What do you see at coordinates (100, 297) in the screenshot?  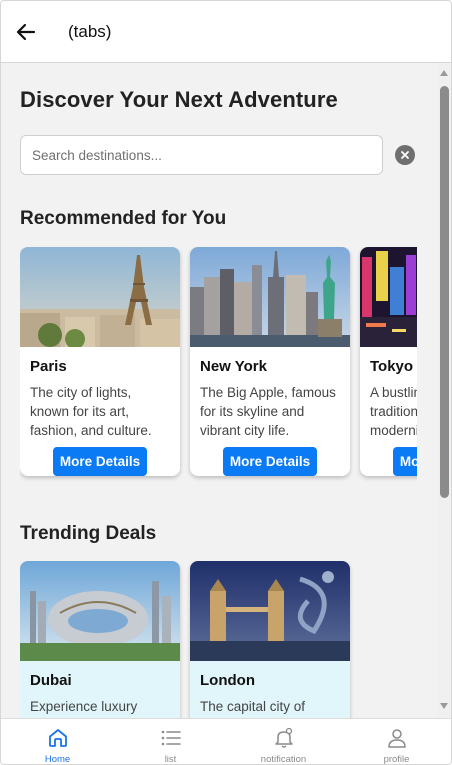 I see `paris-image` at bounding box center [100, 297].